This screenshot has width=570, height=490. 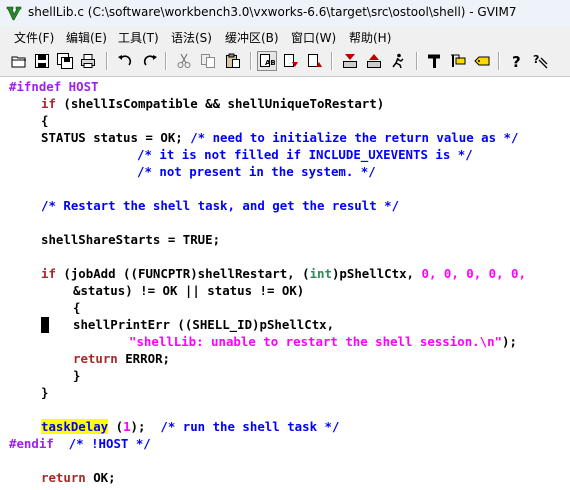 What do you see at coordinates (86, 37) in the screenshot?
I see `menu-edit: 编辑(E)` at bounding box center [86, 37].